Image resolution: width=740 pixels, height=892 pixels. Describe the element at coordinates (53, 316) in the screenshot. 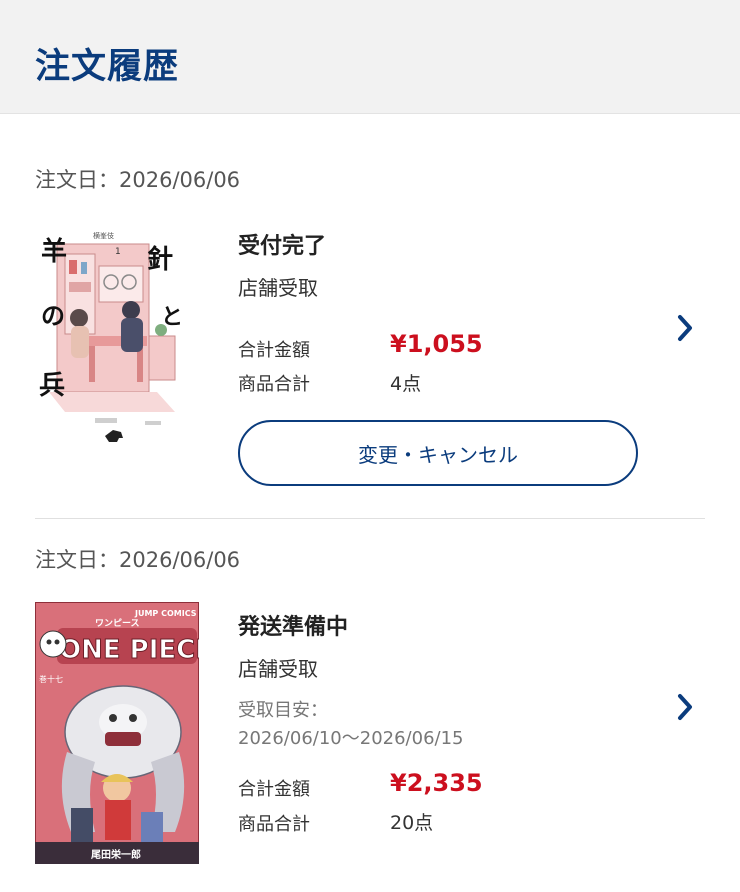

I see `svg-text: の` at that location.